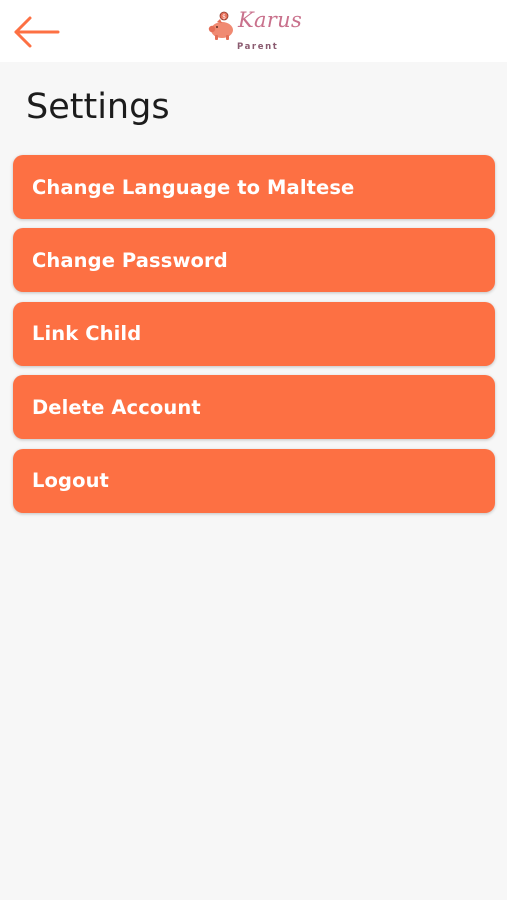 The image size is (507, 900). Describe the element at coordinates (193, 187) in the screenshot. I see `change-language-label: Change Language to Maltese` at that location.